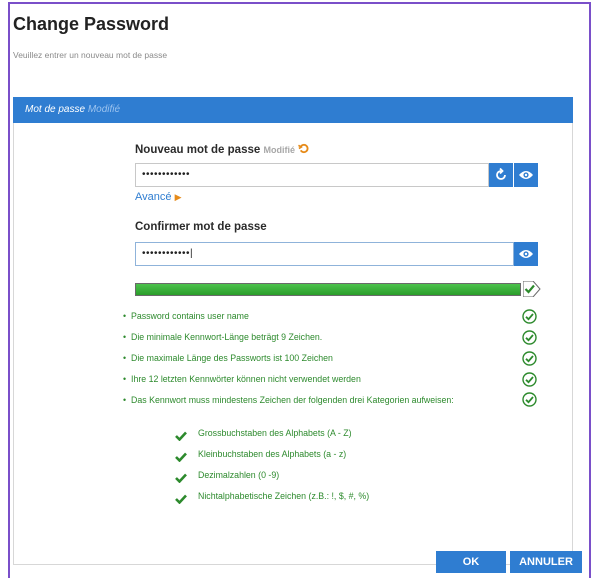  Describe the element at coordinates (201, 227) in the screenshot. I see `confirm-password-label: Confirmer mot de passe` at that location.